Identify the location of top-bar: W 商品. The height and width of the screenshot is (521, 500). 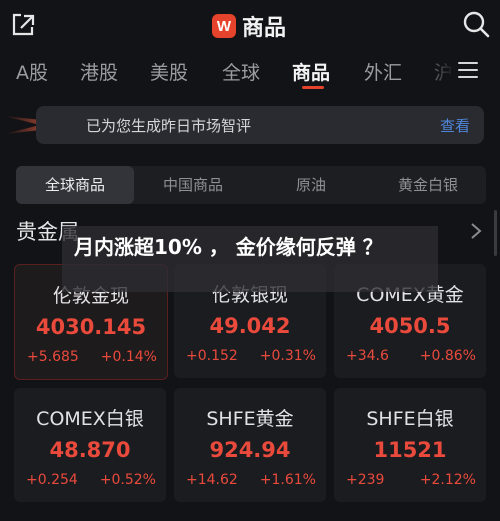
(250, 26).